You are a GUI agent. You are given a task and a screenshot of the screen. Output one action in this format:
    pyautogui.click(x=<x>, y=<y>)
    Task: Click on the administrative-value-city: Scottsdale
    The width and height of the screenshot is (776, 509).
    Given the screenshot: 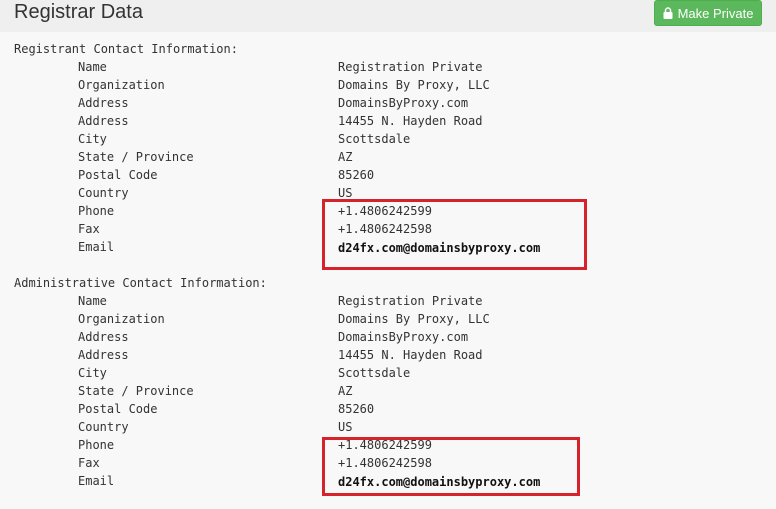 What is the action you would take?
    pyautogui.click(x=374, y=373)
    